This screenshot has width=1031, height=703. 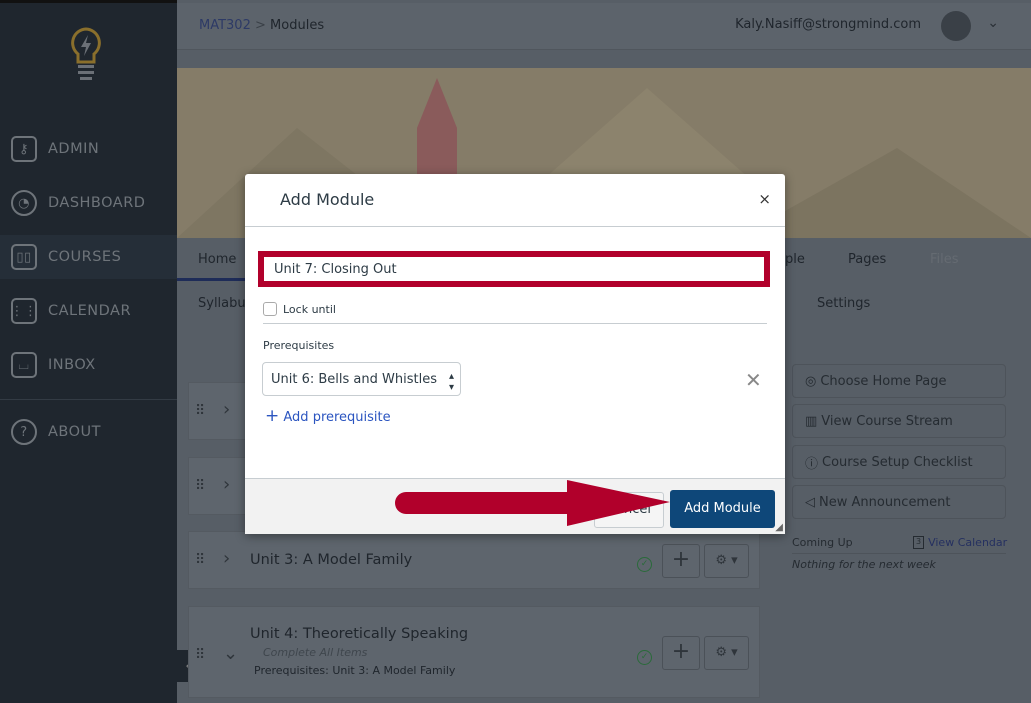 What do you see at coordinates (960, 542) in the screenshot?
I see `view-calendar-link: 3 View Calendar` at bounding box center [960, 542].